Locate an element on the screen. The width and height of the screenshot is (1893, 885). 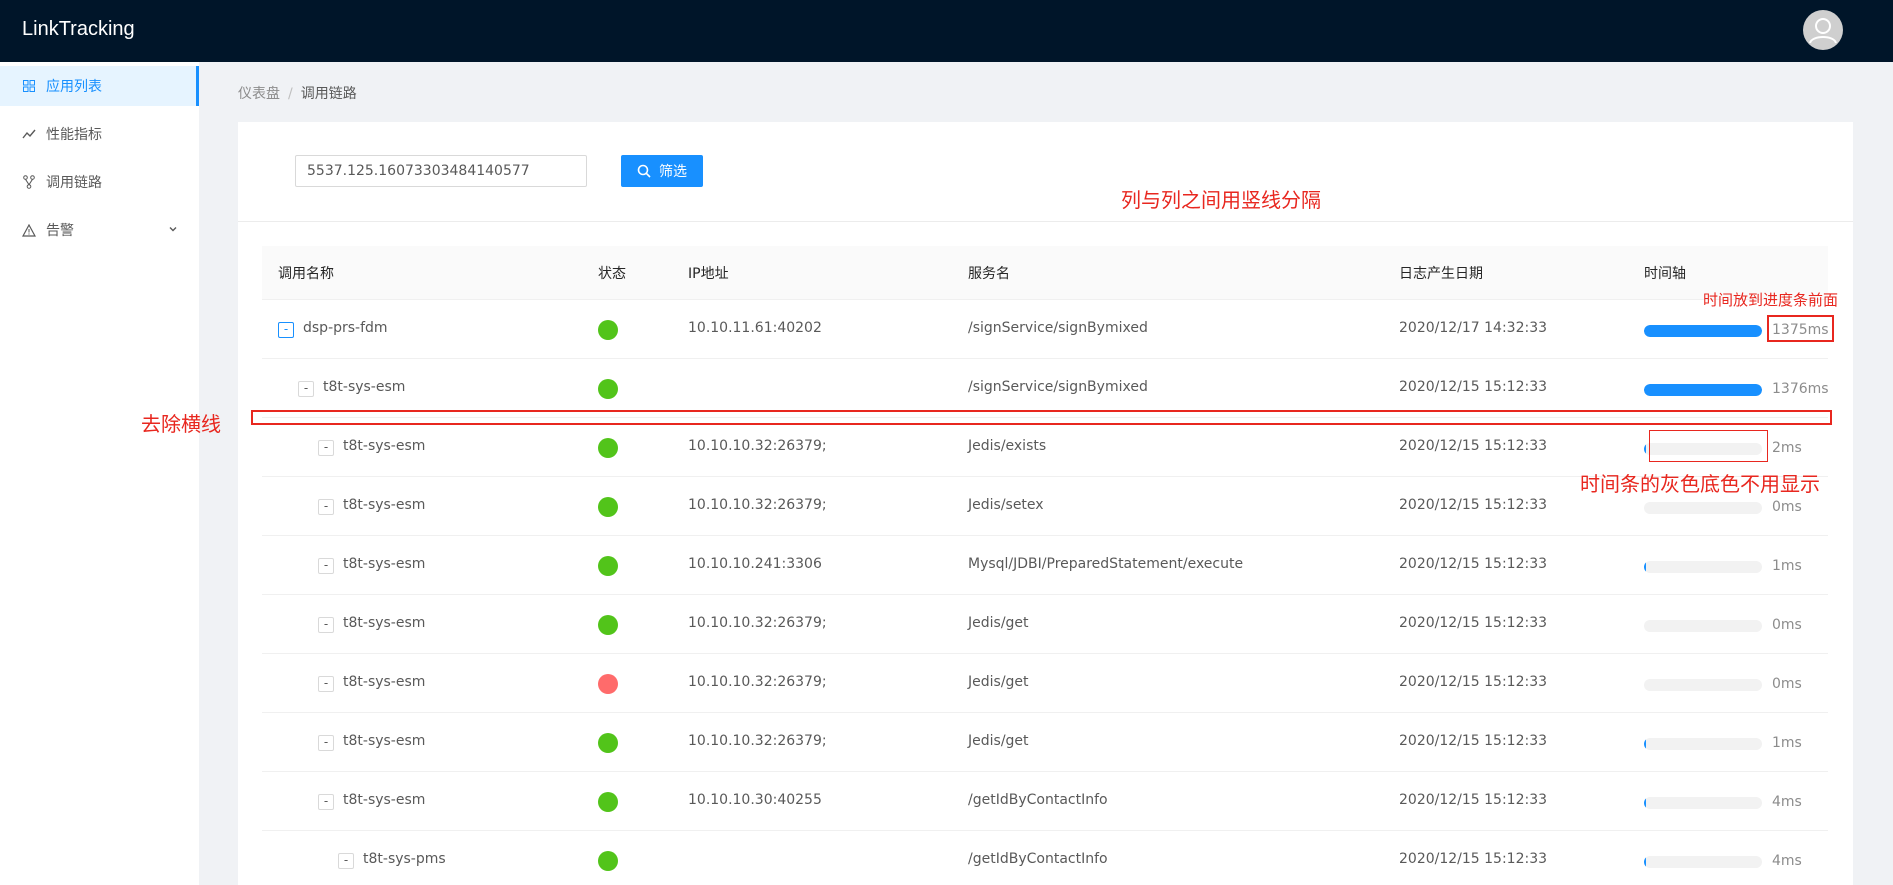
sidebar-item-alerts: 告警 is located at coordinates (99, 230).